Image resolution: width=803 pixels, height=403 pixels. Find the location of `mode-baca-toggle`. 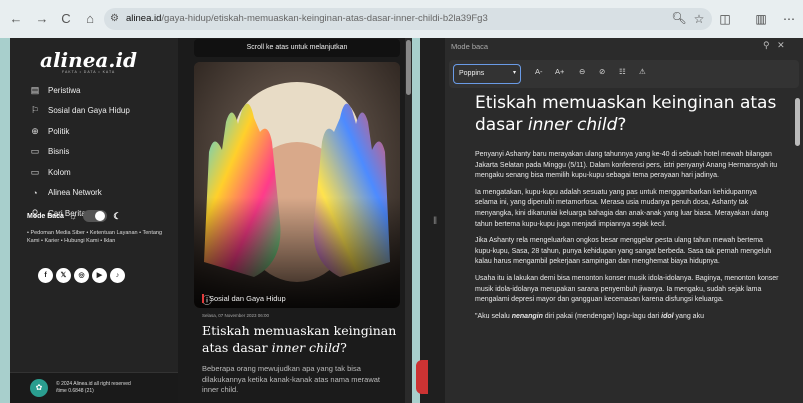

mode-baca-toggle is located at coordinates (95, 216).